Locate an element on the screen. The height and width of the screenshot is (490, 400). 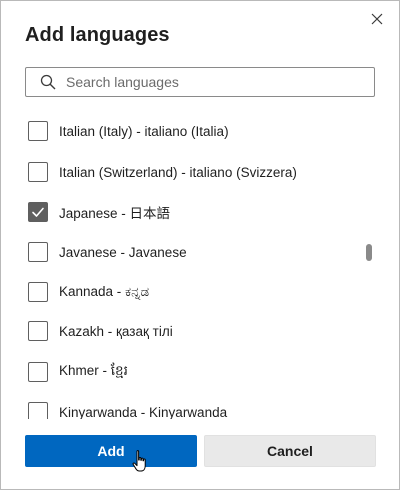
close-icon is located at coordinates (377, 19).